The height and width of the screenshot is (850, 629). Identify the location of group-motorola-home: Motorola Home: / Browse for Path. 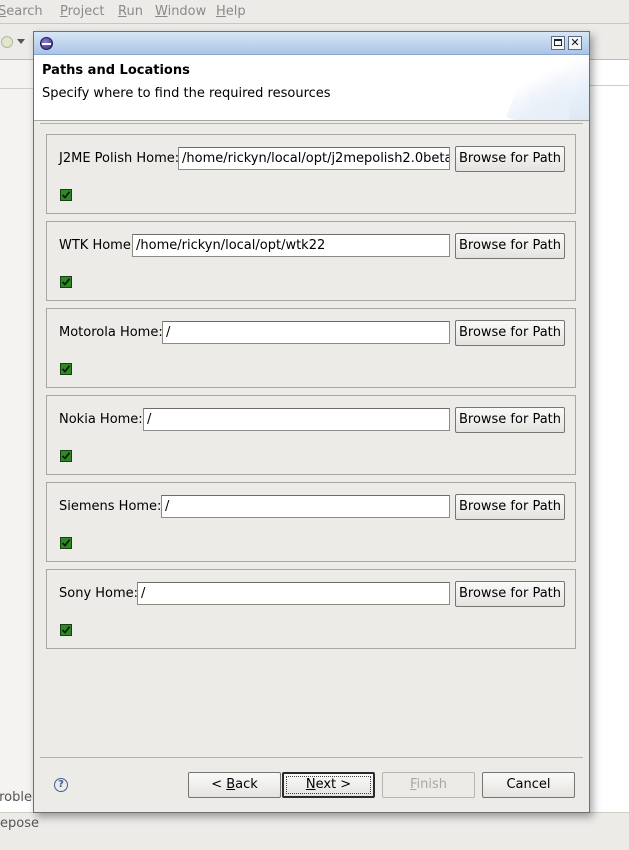
(311, 348).